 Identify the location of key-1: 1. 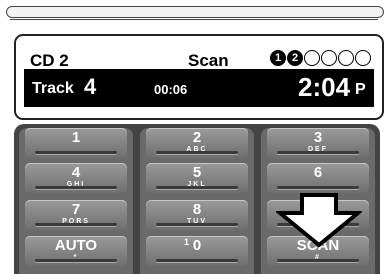
(76, 143).